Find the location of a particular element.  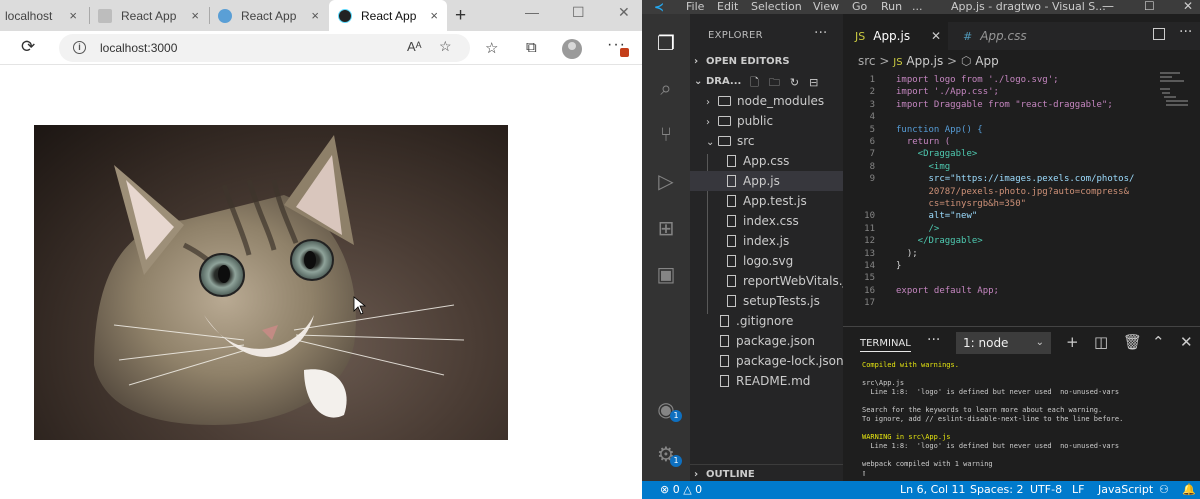

tree-item-report-web-vitals: reportWebVitals.js is located at coordinates (771, 281).